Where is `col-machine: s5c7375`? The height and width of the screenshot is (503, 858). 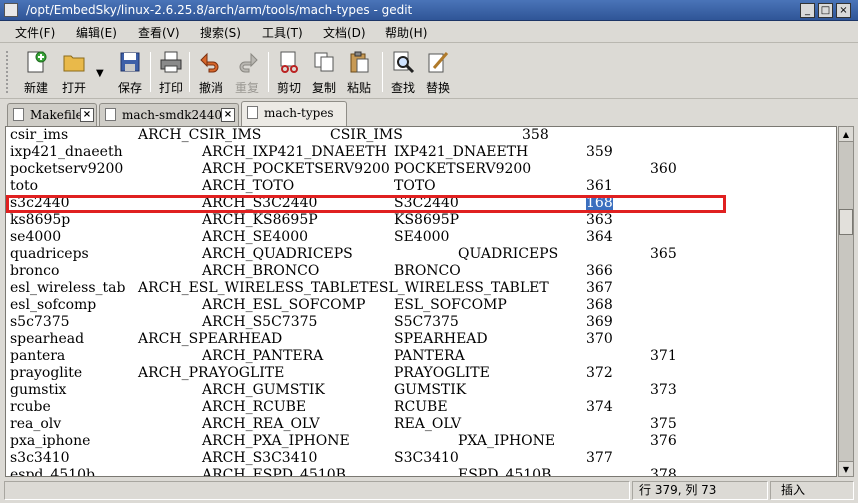 col-machine: s5c7375 is located at coordinates (40, 322).